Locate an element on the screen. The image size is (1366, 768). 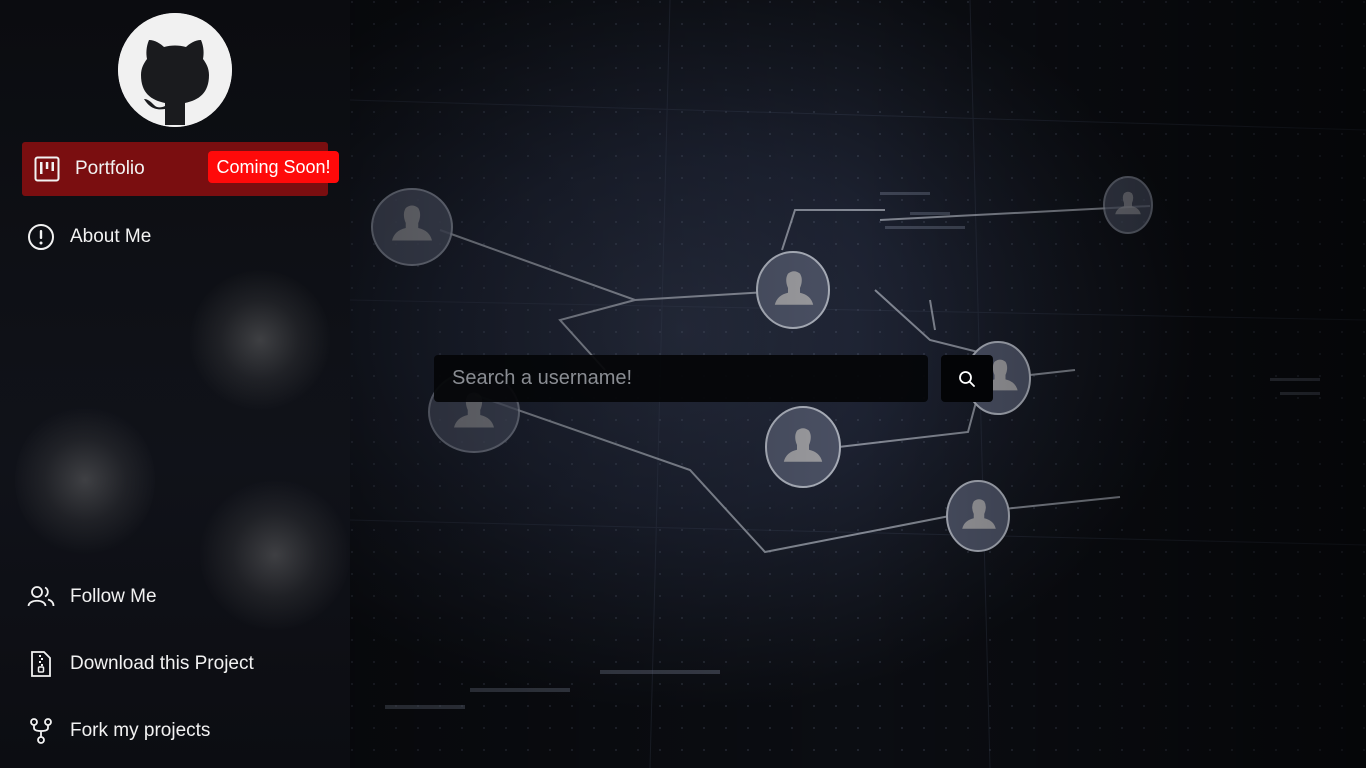
file-zip-icon is located at coordinates (41, 664).